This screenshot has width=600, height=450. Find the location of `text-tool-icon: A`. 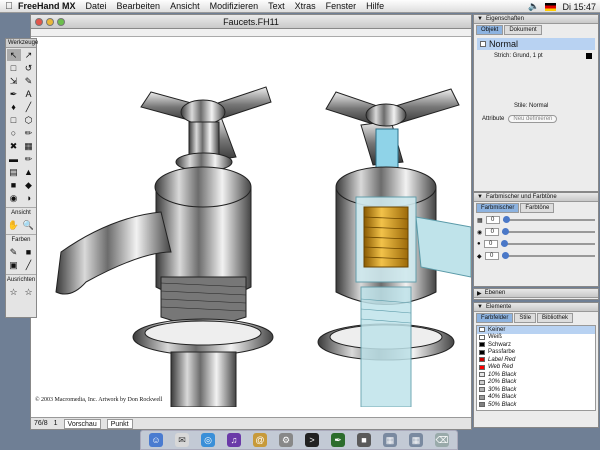

text-tool-icon: A is located at coordinates (29, 94).